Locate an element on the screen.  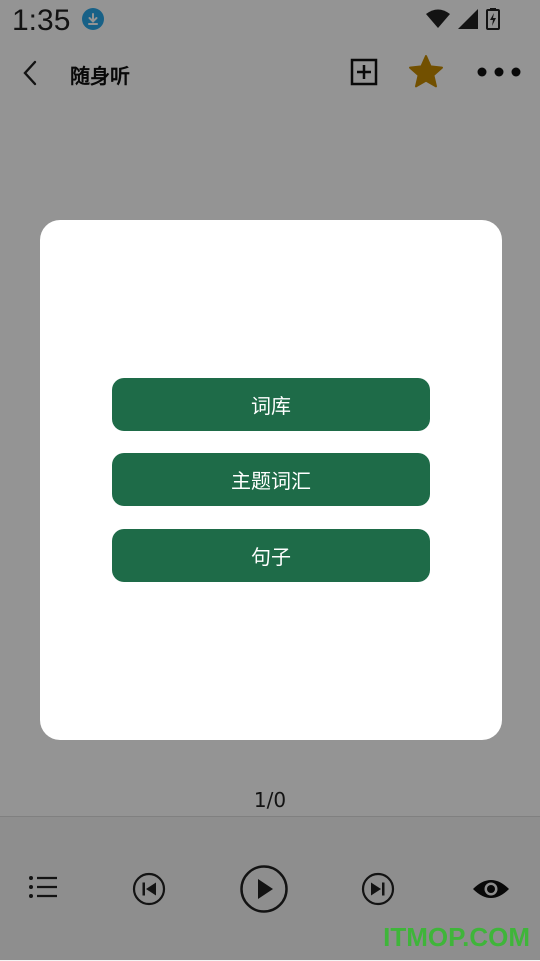
topic-vocabulary-button: 主题词汇 is located at coordinates (271, 479).